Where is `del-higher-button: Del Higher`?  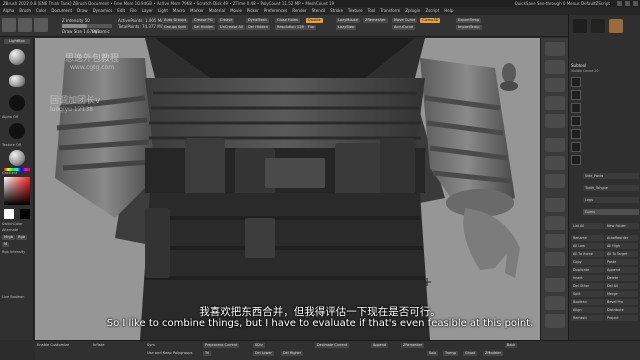 del-higher-button: Del Higher is located at coordinates (292, 353).